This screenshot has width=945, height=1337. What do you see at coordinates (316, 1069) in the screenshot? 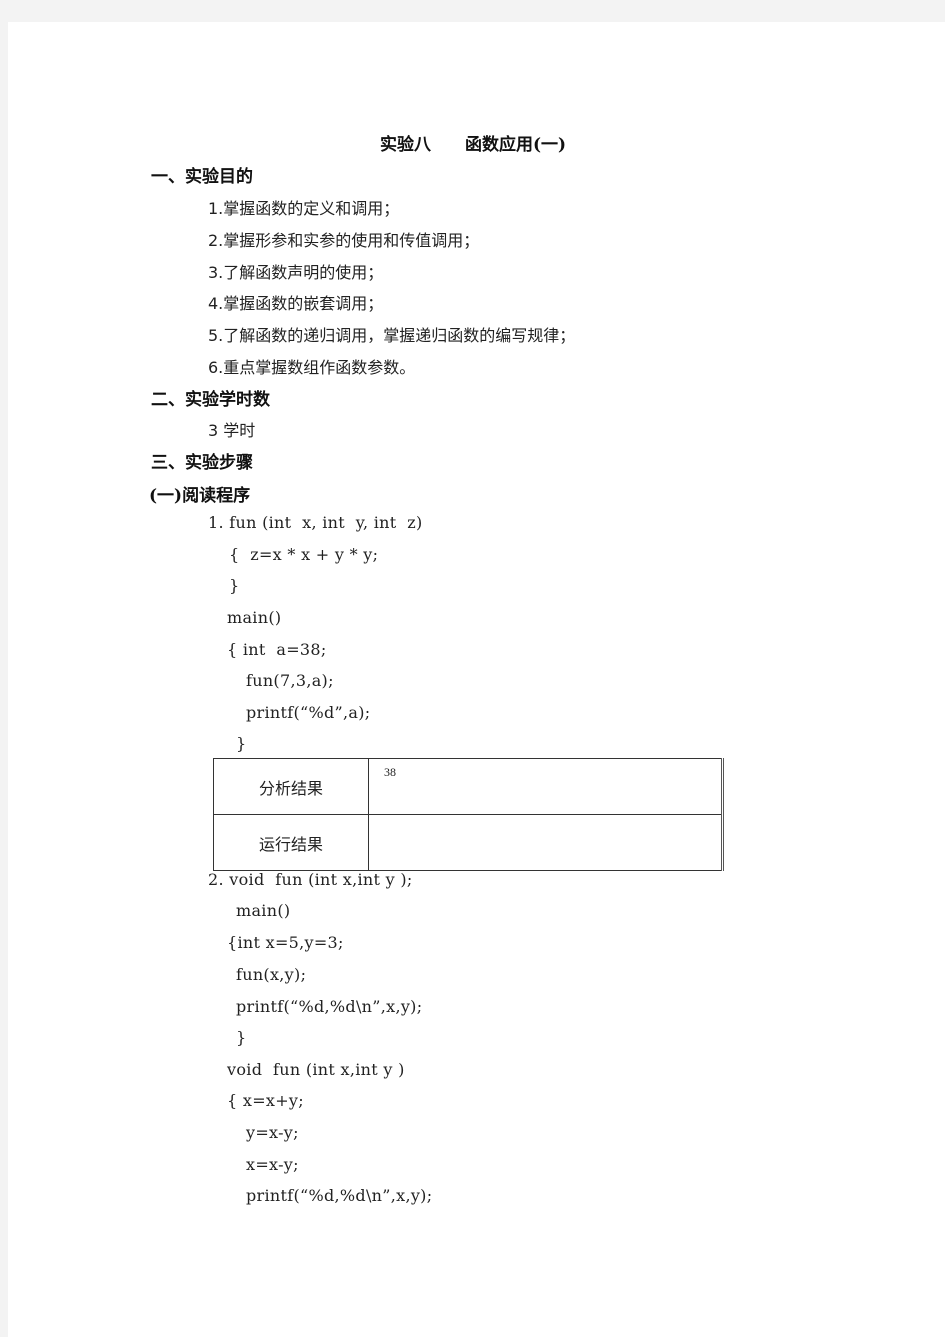
I see `code-line: void fun (int x,int y )` at bounding box center [316, 1069].